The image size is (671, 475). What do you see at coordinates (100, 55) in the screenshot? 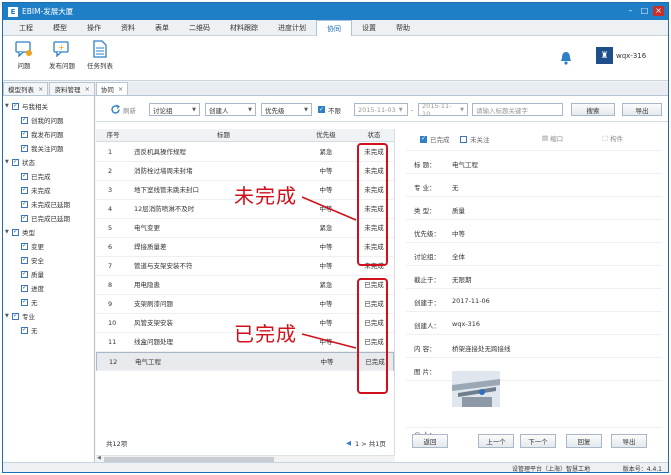
I see `task-list-button: 任务列表` at bounding box center [100, 55].